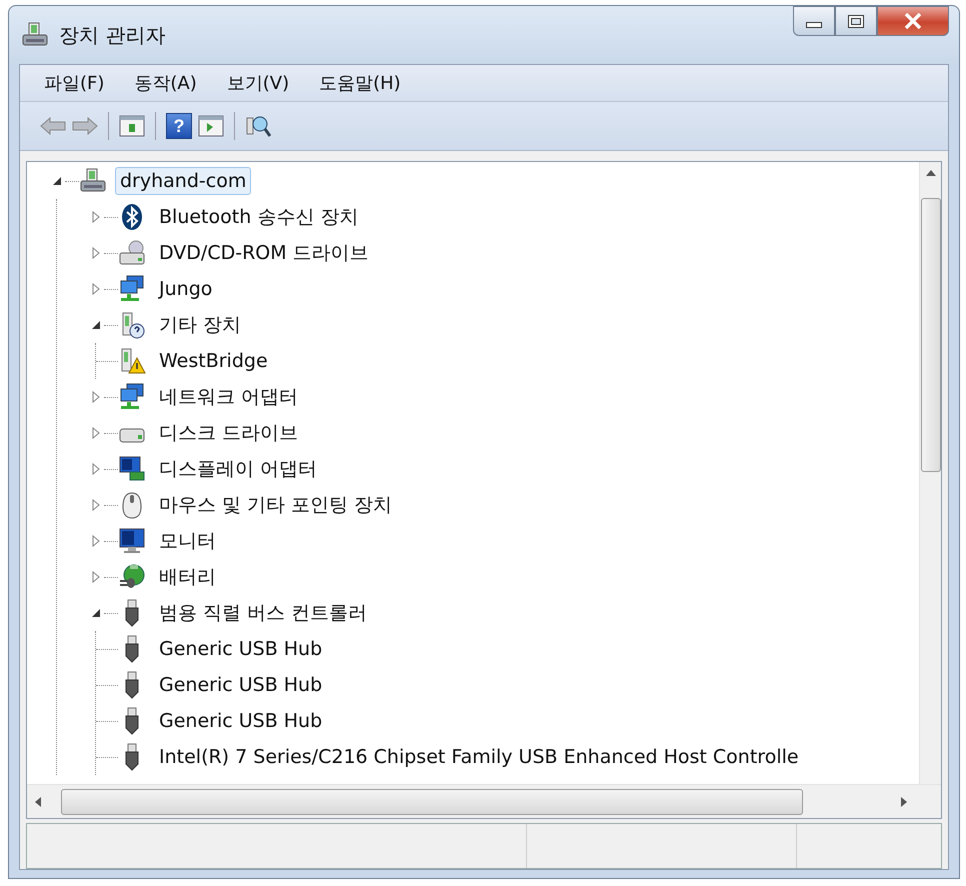 This screenshot has height=886, width=966. What do you see at coordinates (229, 397) in the screenshot?
I see `tree-item: 네트워크 어댑터` at bounding box center [229, 397].